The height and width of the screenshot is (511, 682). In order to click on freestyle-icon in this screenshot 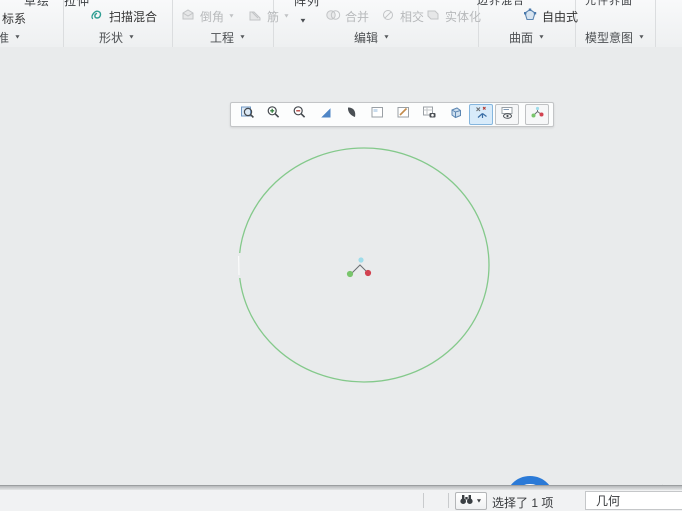, I will do `click(530, 16)`.